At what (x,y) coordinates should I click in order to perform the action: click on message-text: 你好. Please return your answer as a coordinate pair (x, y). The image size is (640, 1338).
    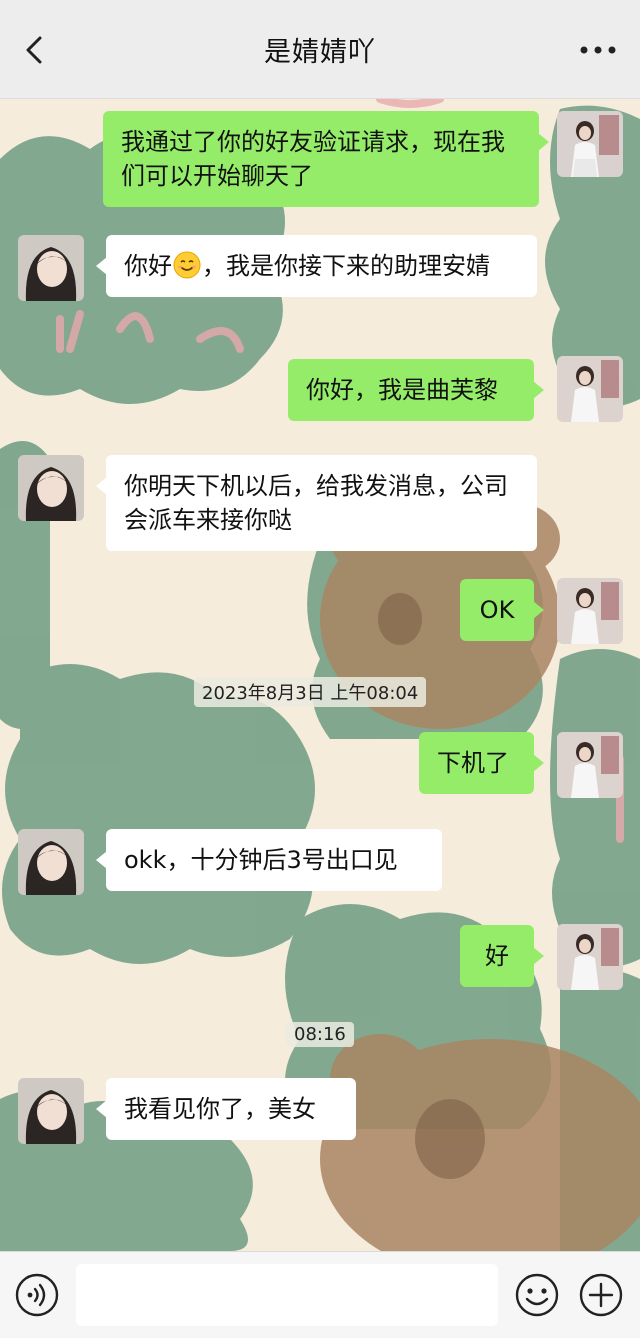
    Looking at the image, I should click on (148, 266).